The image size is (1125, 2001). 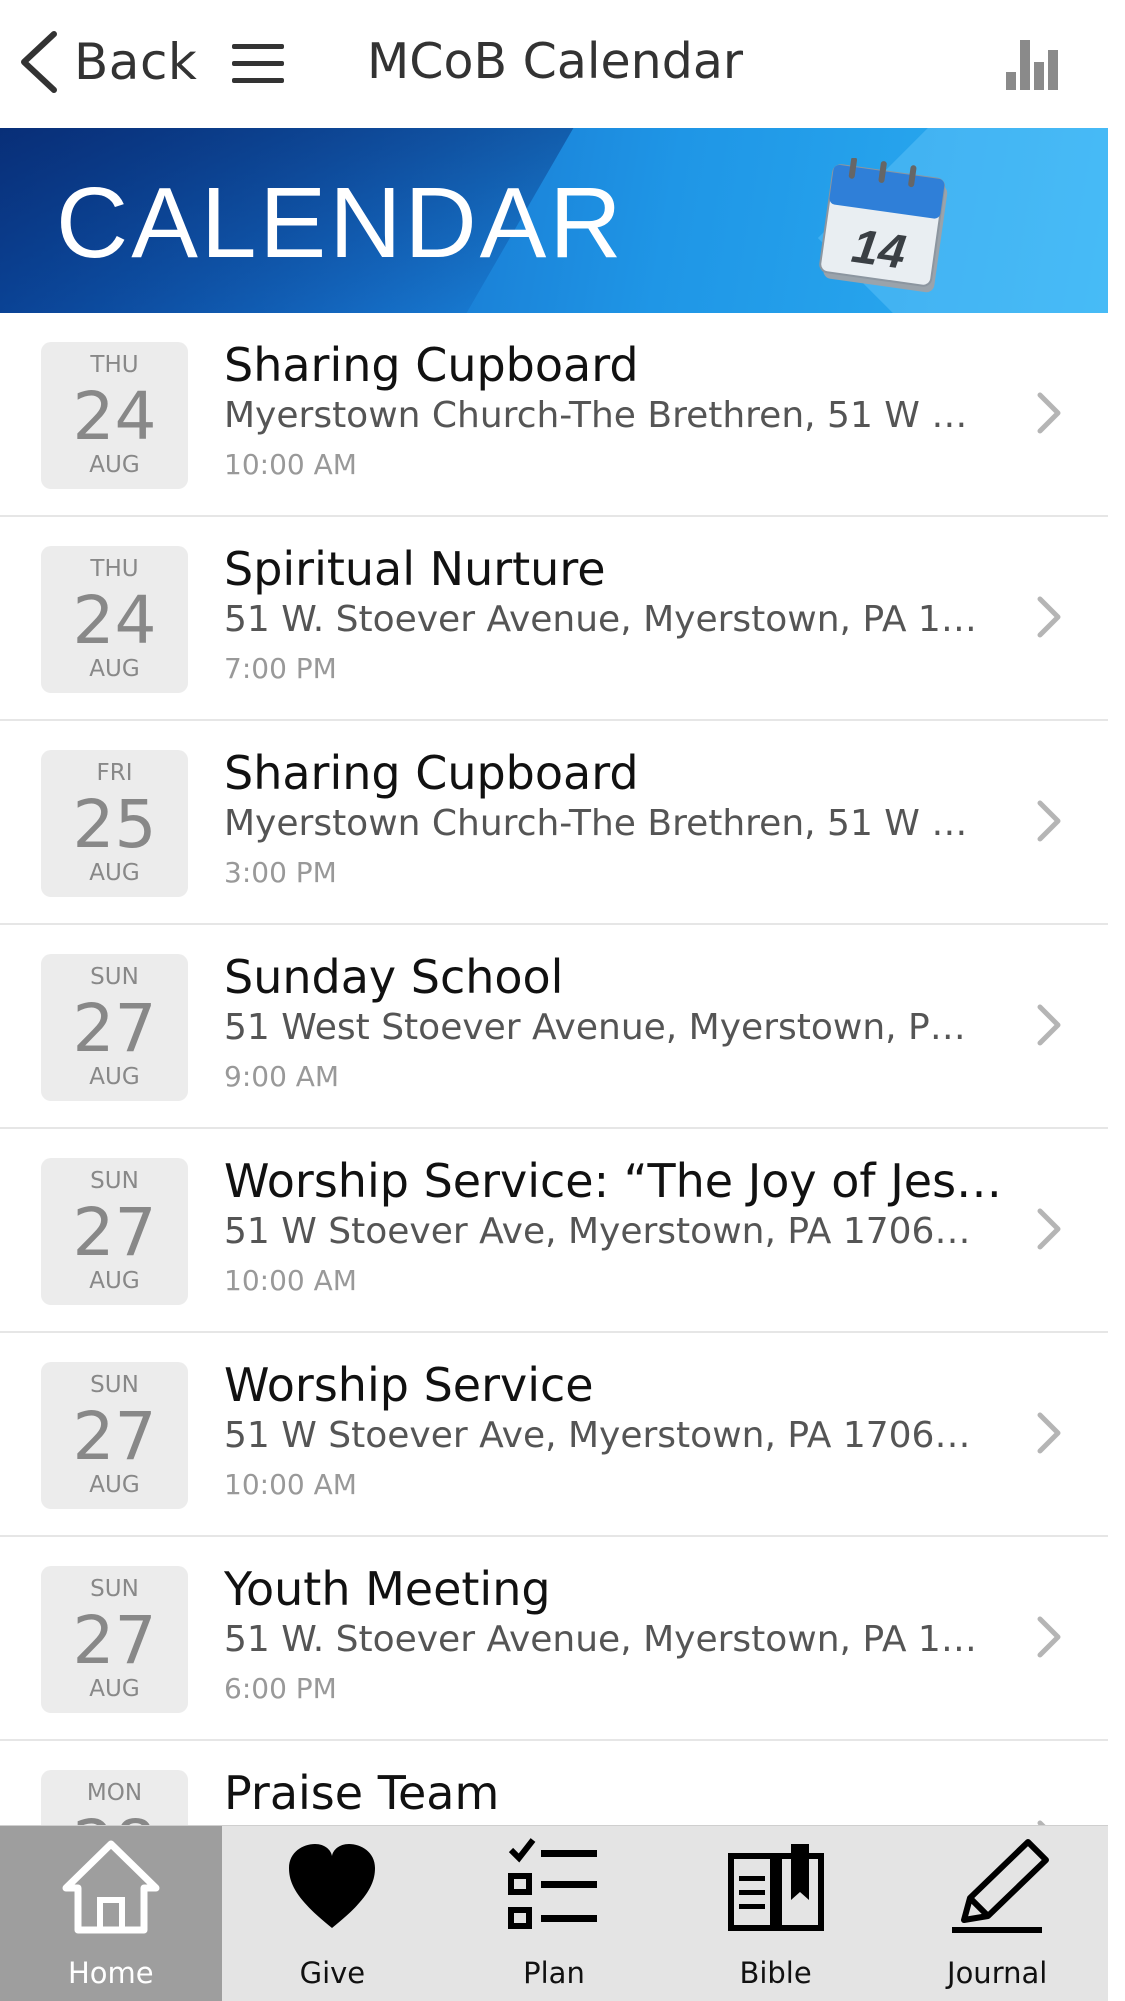 What do you see at coordinates (879, 250) in the screenshot?
I see `calendar-icon-day: 14` at bounding box center [879, 250].